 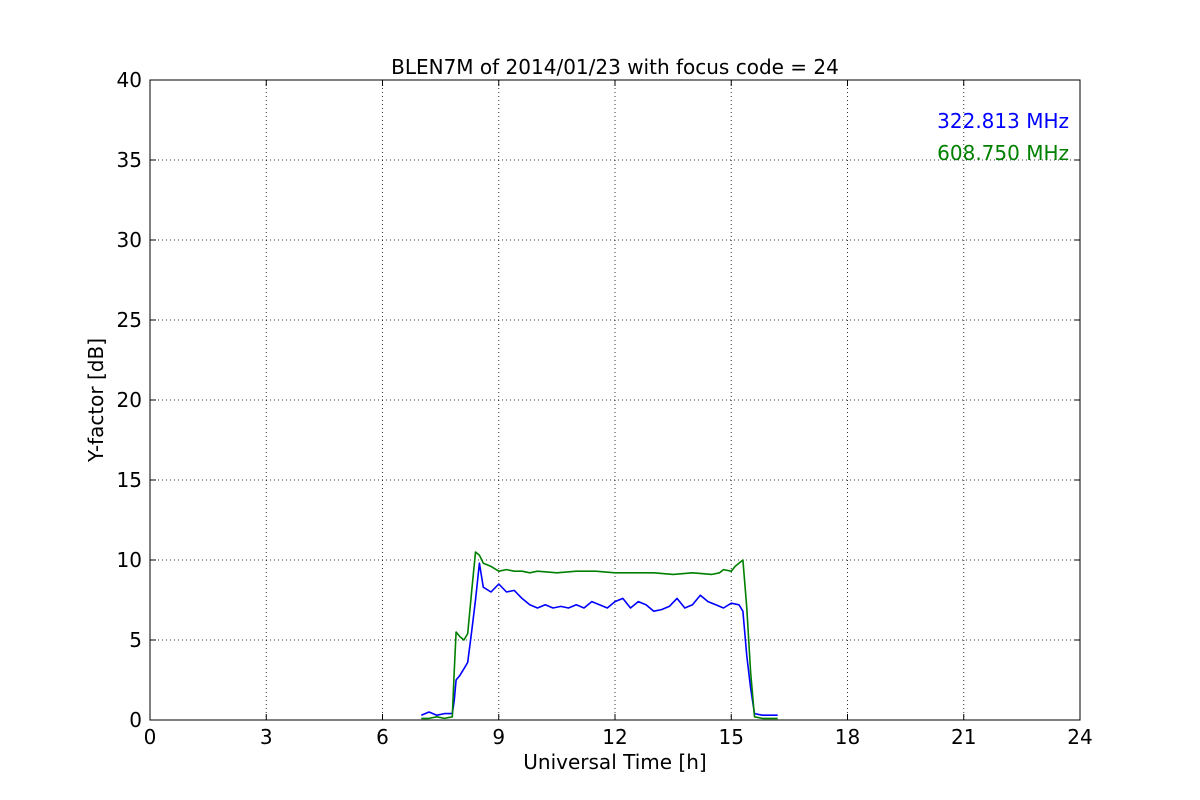 What do you see at coordinates (498, 737) in the screenshot?
I see `x-tick-label: 9` at bounding box center [498, 737].